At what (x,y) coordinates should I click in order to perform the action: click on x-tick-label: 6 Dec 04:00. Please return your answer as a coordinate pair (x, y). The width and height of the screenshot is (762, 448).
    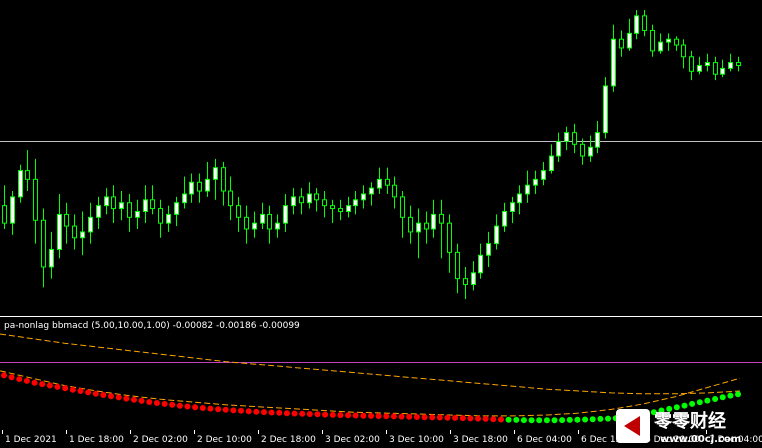
    Looking at the image, I should click on (544, 440).